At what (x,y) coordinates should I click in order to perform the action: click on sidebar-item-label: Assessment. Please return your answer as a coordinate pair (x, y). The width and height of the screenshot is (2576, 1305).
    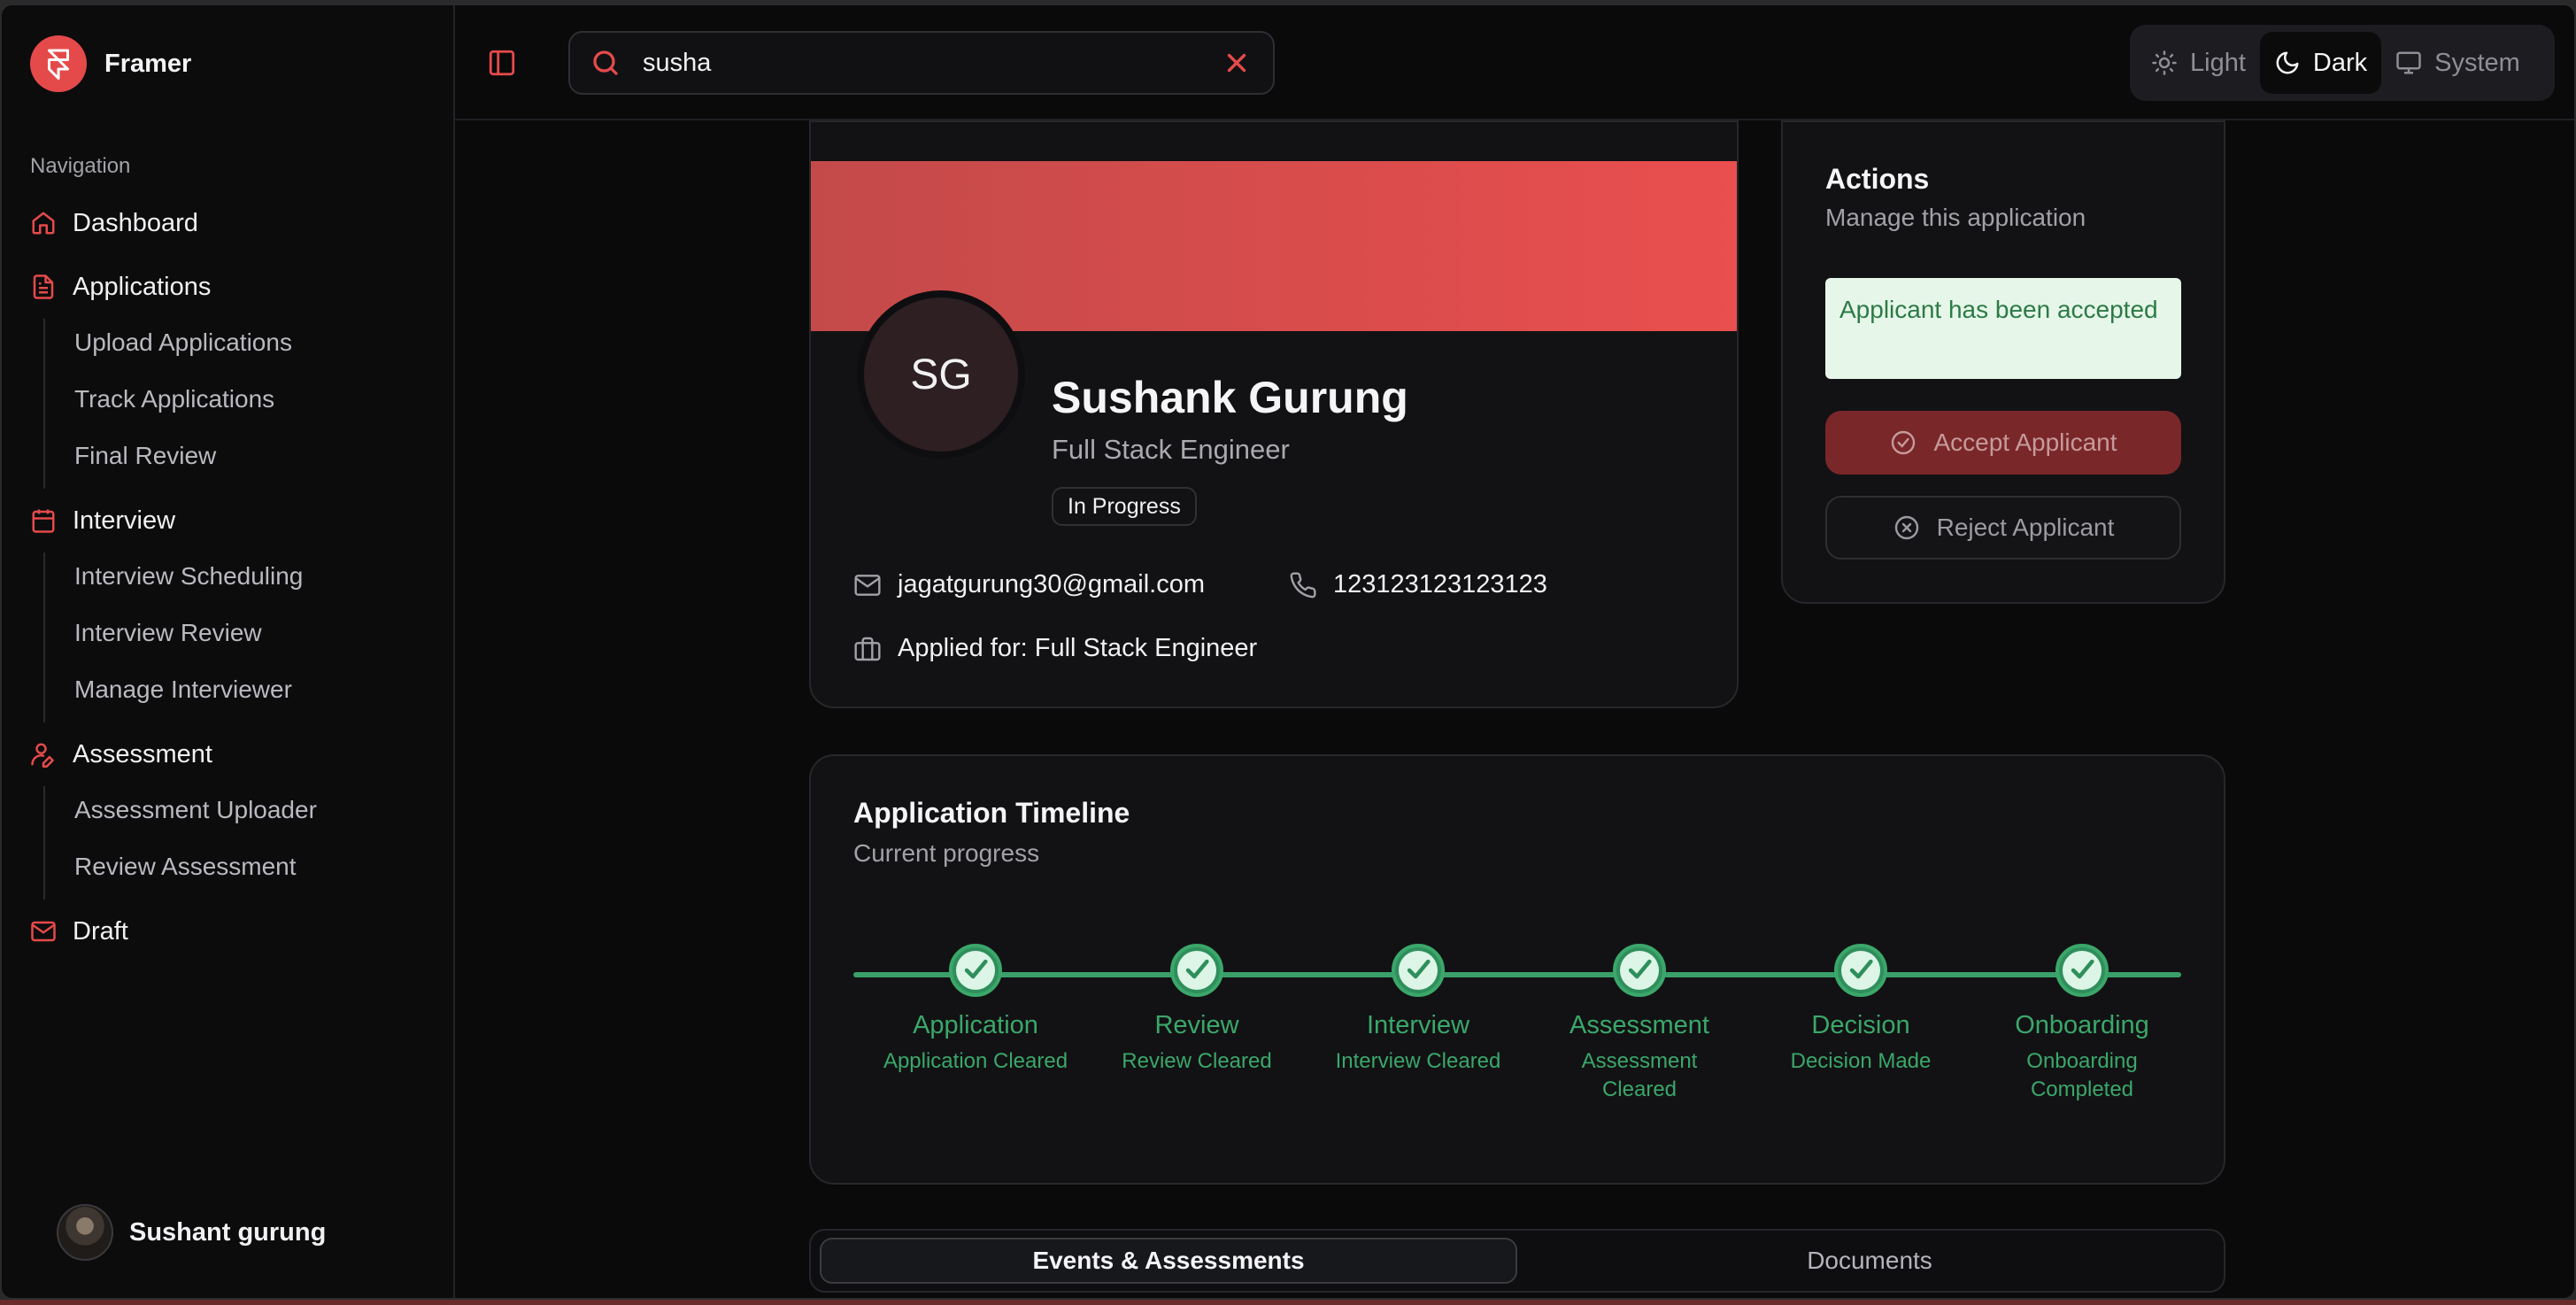
    Looking at the image, I should click on (142, 753).